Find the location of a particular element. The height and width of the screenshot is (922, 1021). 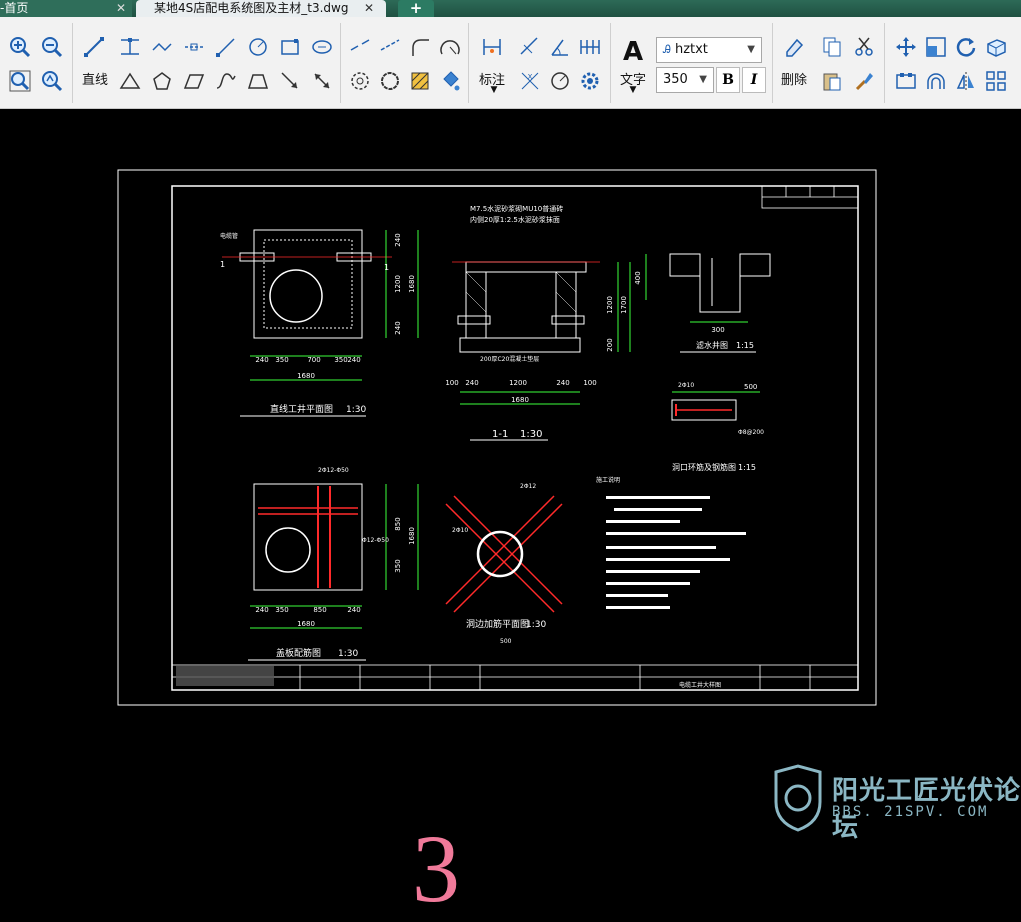

ellipse-icon is located at coordinates (322, 47).